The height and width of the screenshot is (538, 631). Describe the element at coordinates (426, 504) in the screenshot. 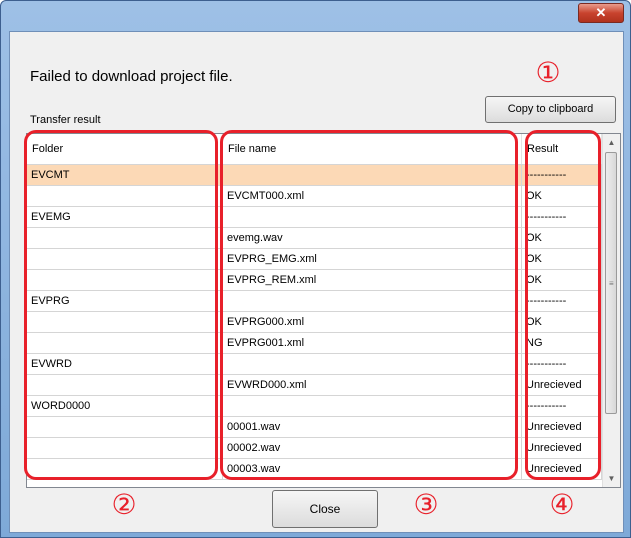

I see `callout-number-3: ③` at that location.